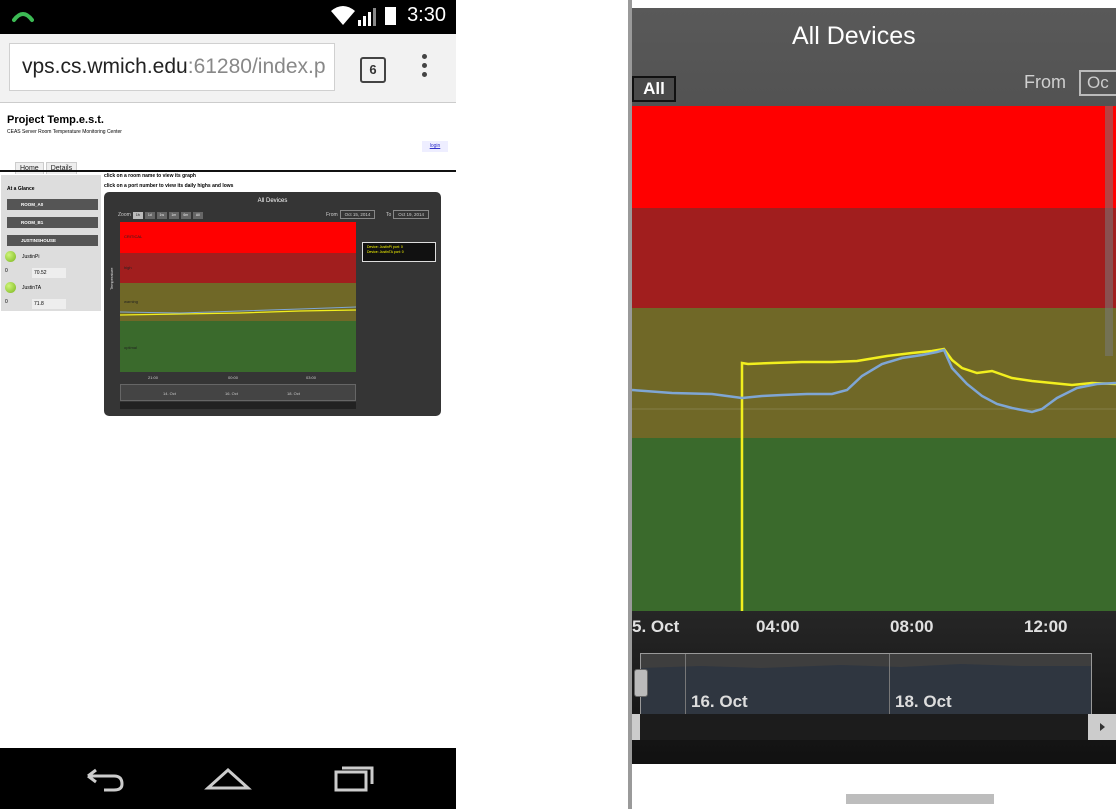  What do you see at coordinates (656, 626) in the screenshot?
I see `x-tick: 5. Oct` at bounding box center [656, 626].